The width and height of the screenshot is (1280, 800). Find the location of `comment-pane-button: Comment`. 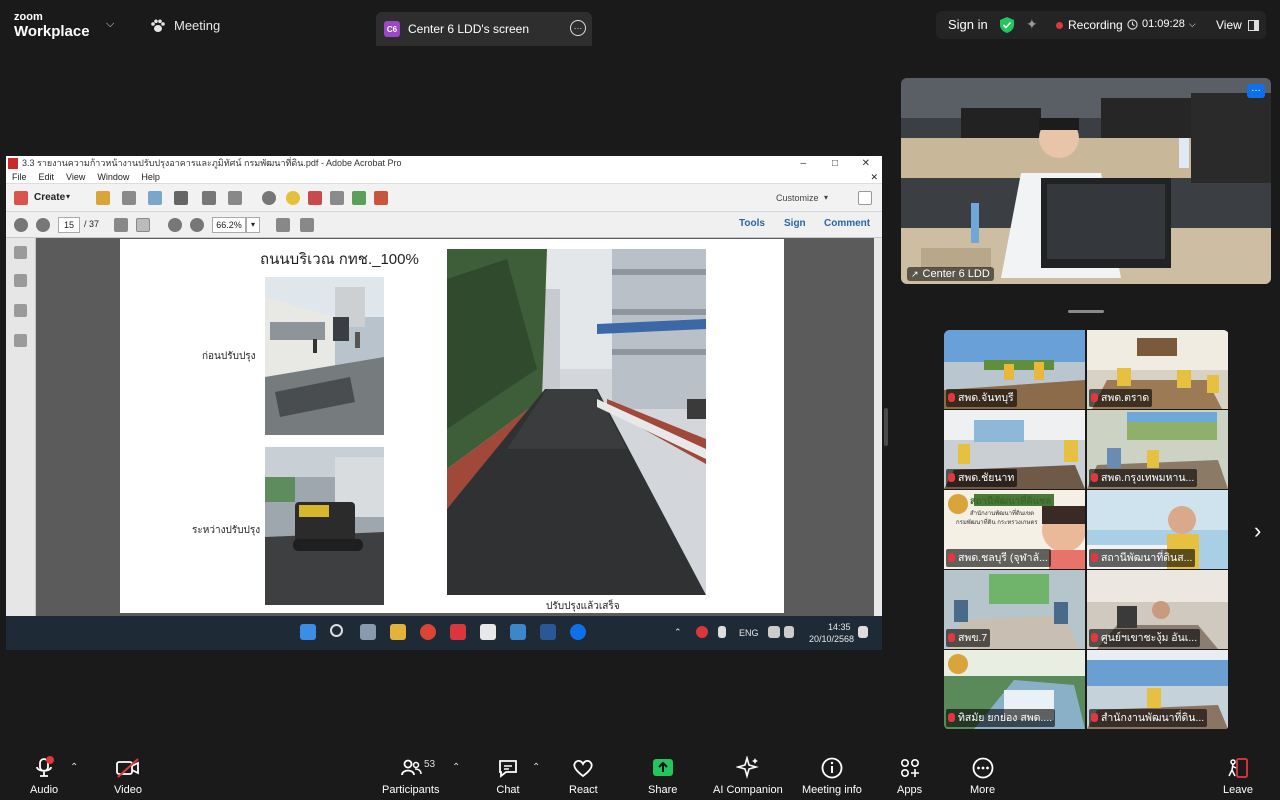

comment-pane-button: Comment is located at coordinates (847, 223).